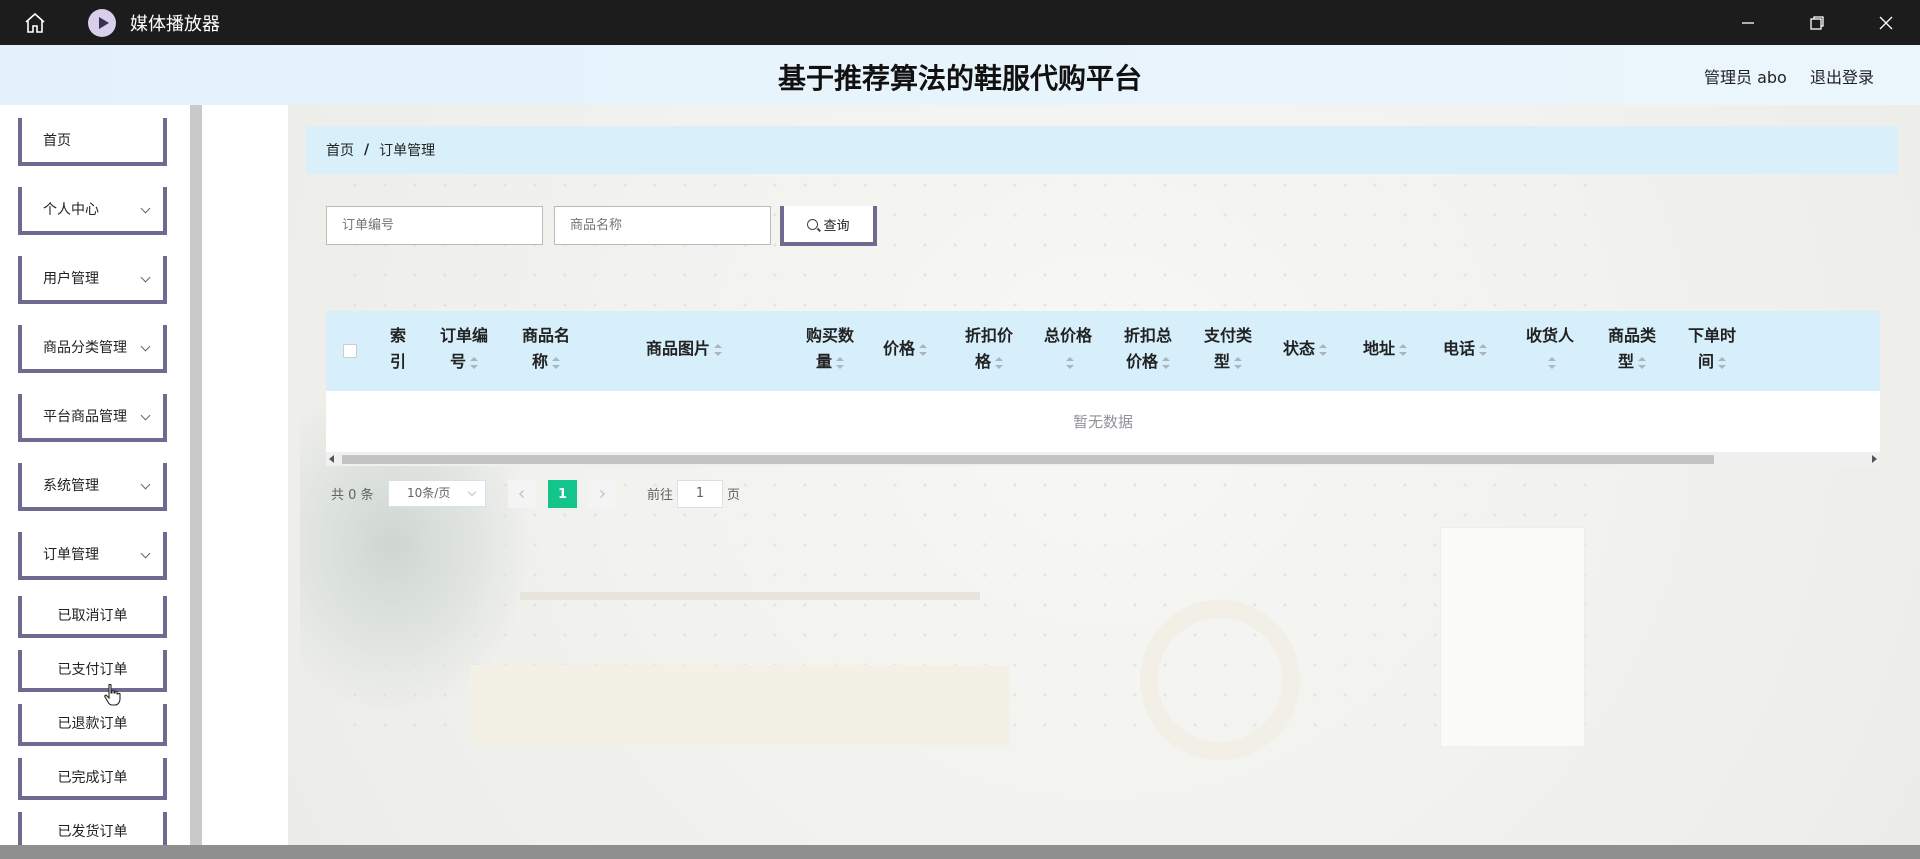 The height and width of the screenshot is (859, 1920). What do you see at coordinates (92, 671) in the screenshot?
I see `sidebar-subitem-paid-orders: 已支付订单` at bounding box center [92, 671].